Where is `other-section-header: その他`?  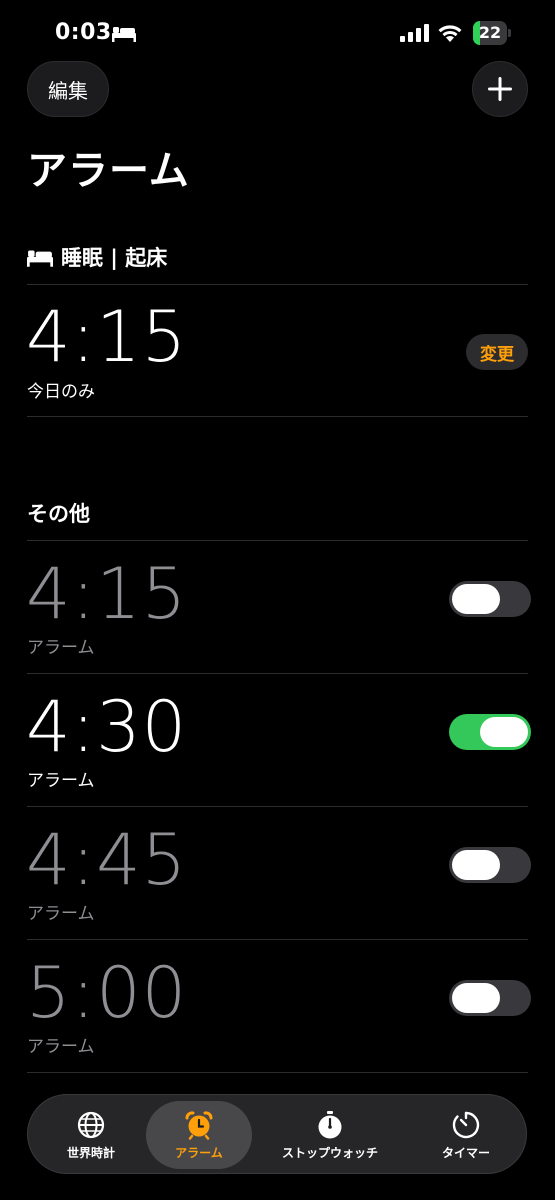
other-section-header: その他 is located at coordinates (58, 513).